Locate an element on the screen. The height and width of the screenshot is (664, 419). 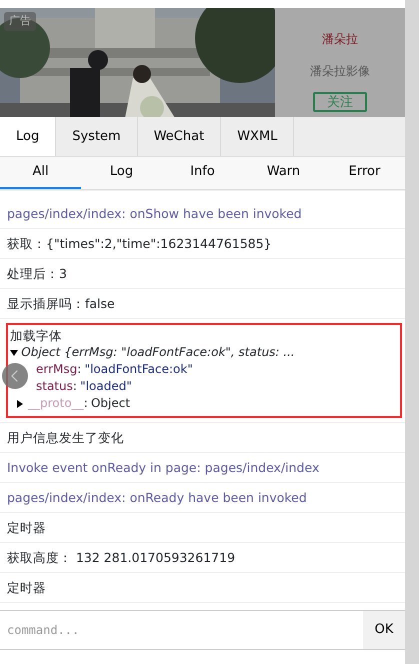
tab: Log is located at coordinates (28, 136).